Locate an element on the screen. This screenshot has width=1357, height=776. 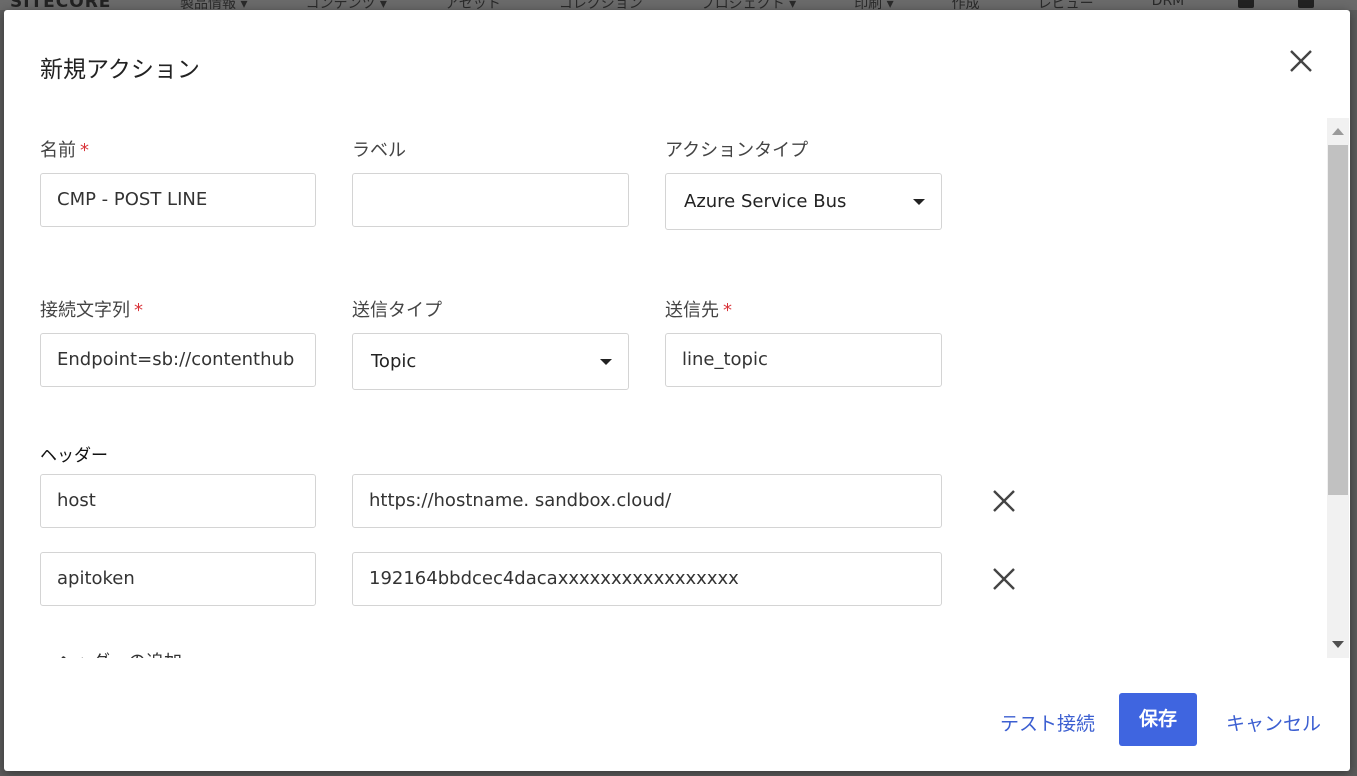
bg-nav-item: 製品情報 ▾ is located at coordinates (214, 5).